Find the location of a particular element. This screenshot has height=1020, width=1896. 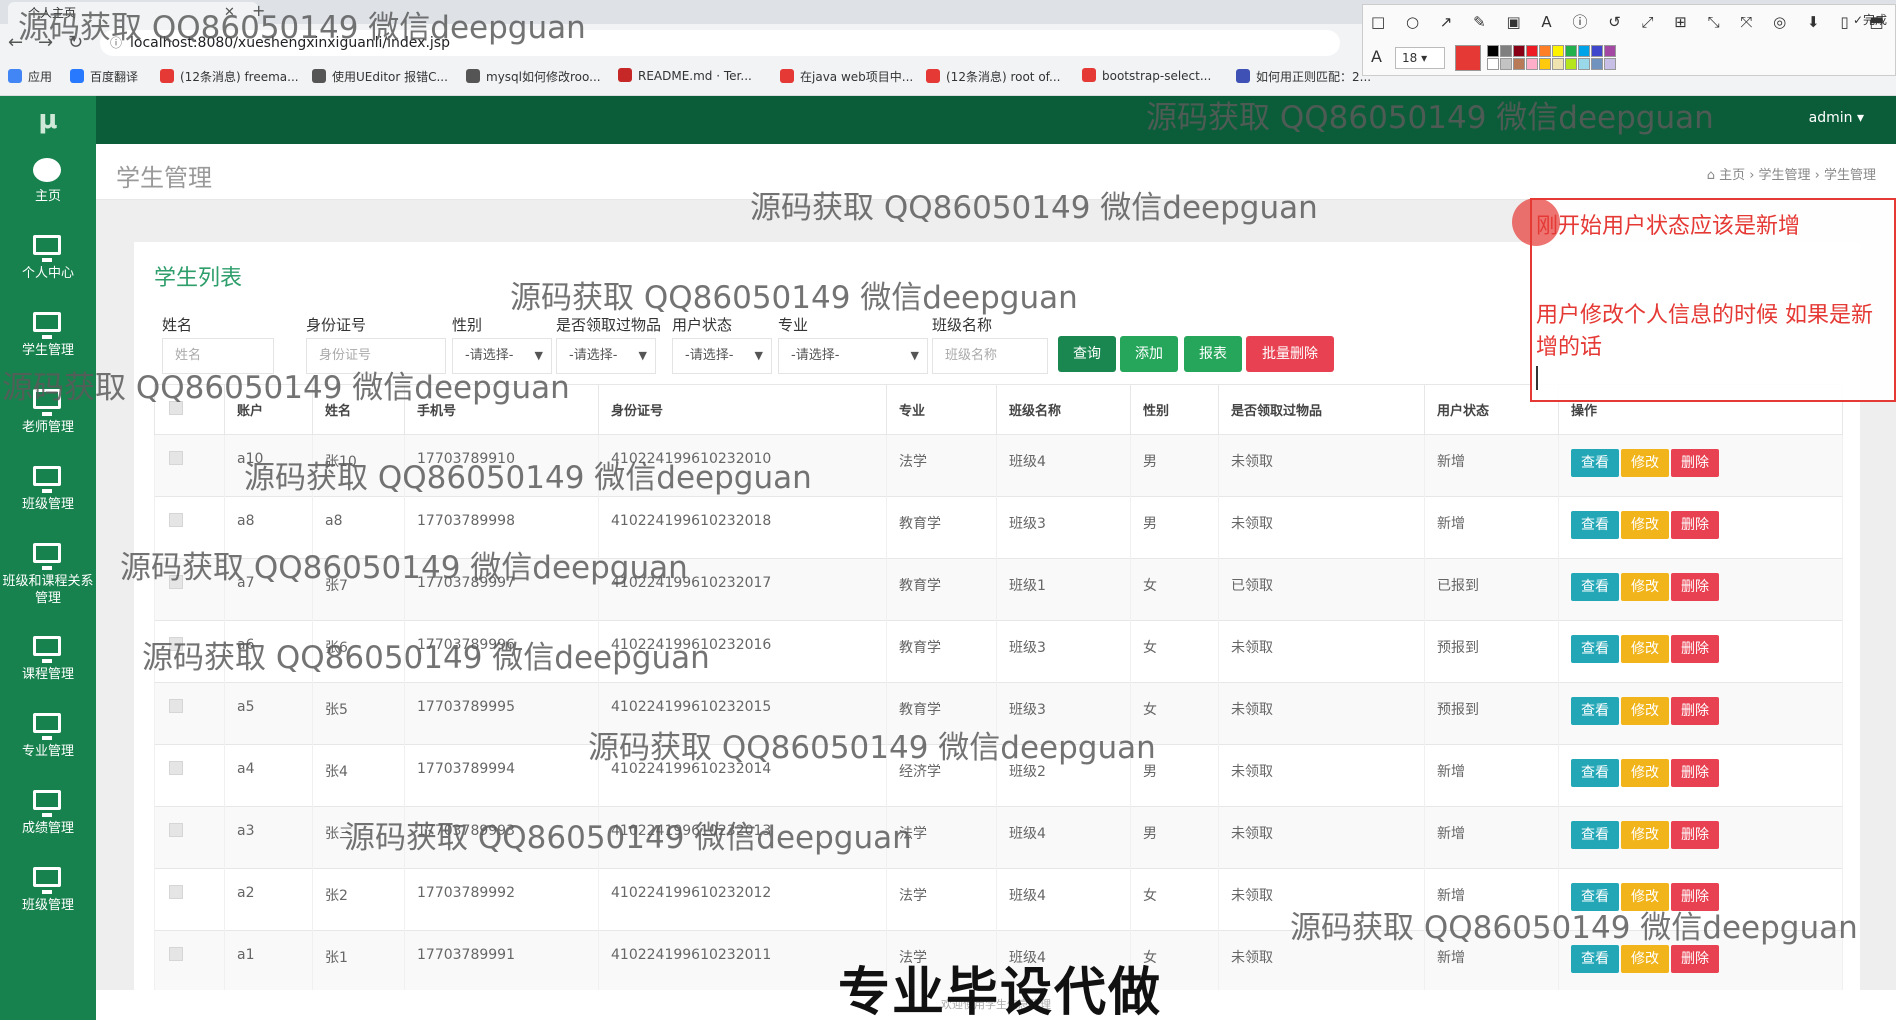

select-all-checkbox is located at coordinates (176, 407).